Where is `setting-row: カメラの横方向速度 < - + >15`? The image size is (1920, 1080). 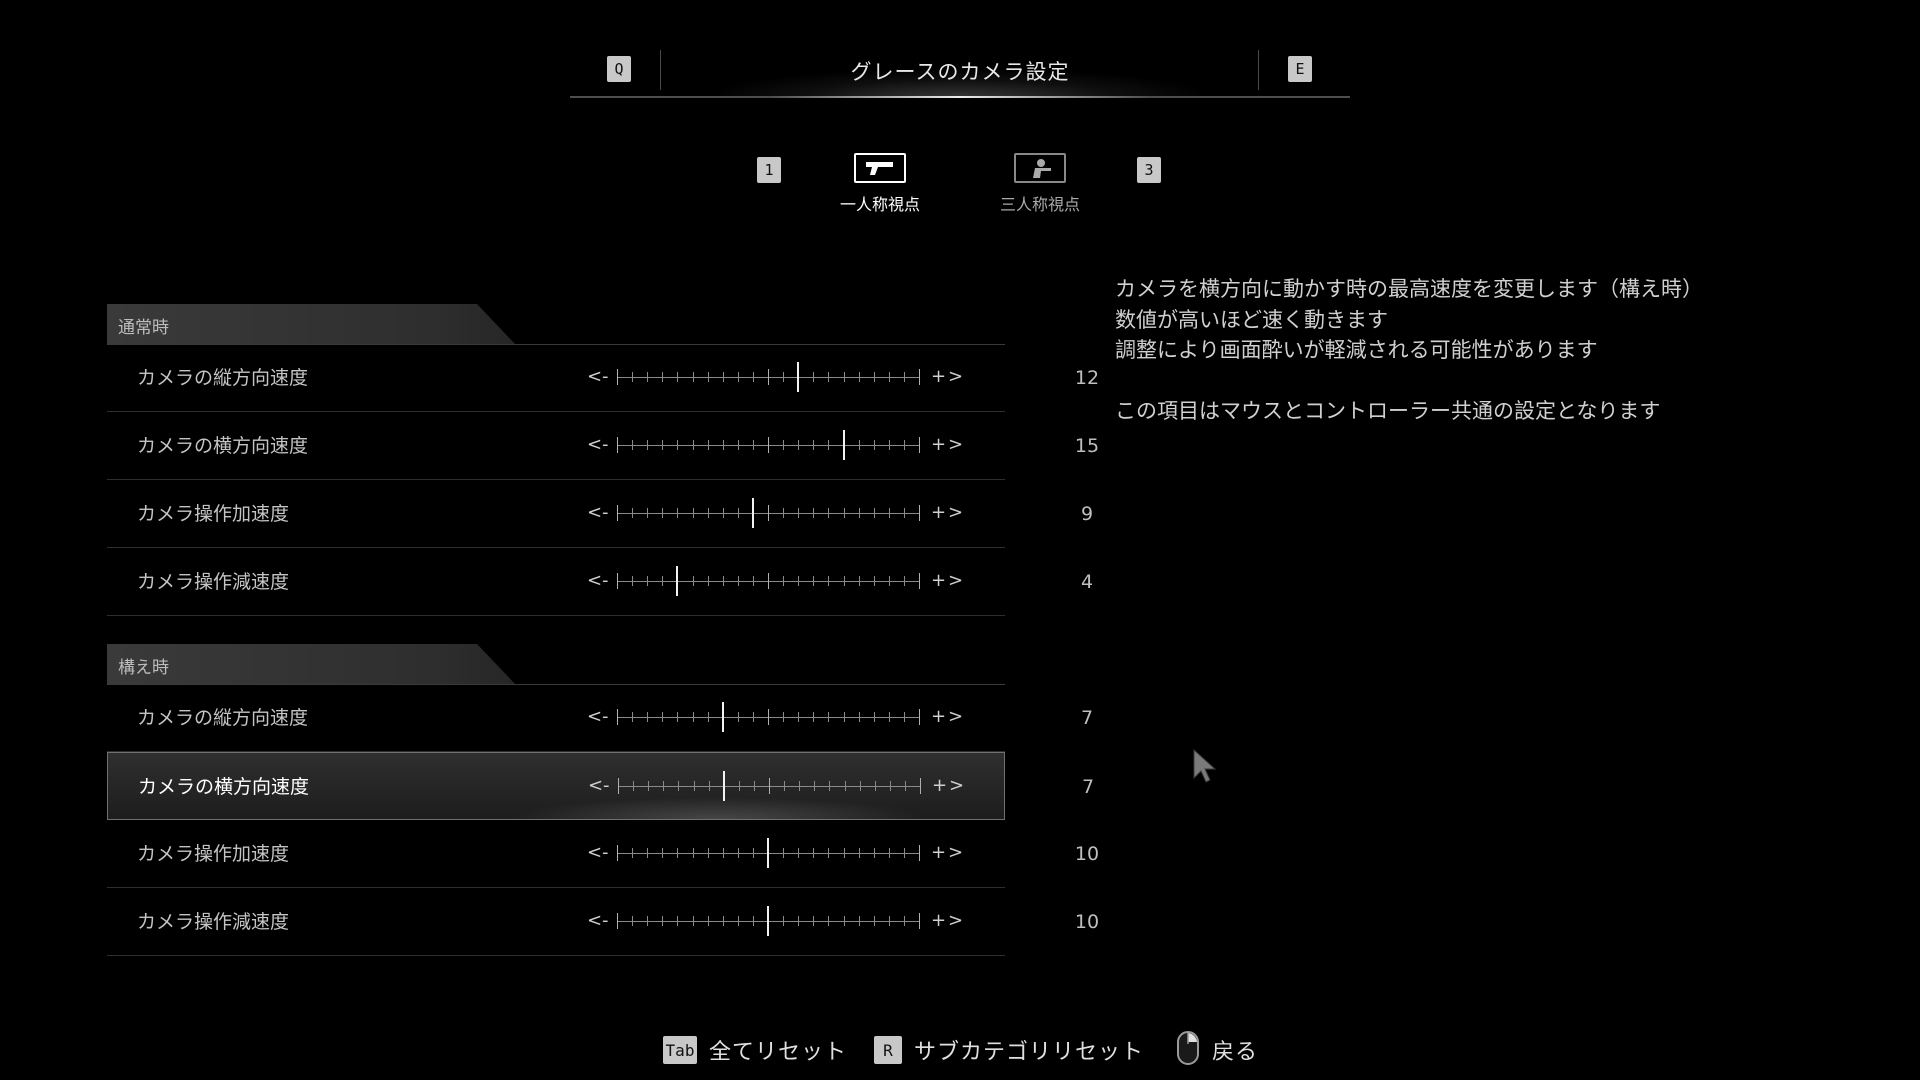
setting-row: カメラの横方向速度 < - + >15 is located at coordinates (603, 446).